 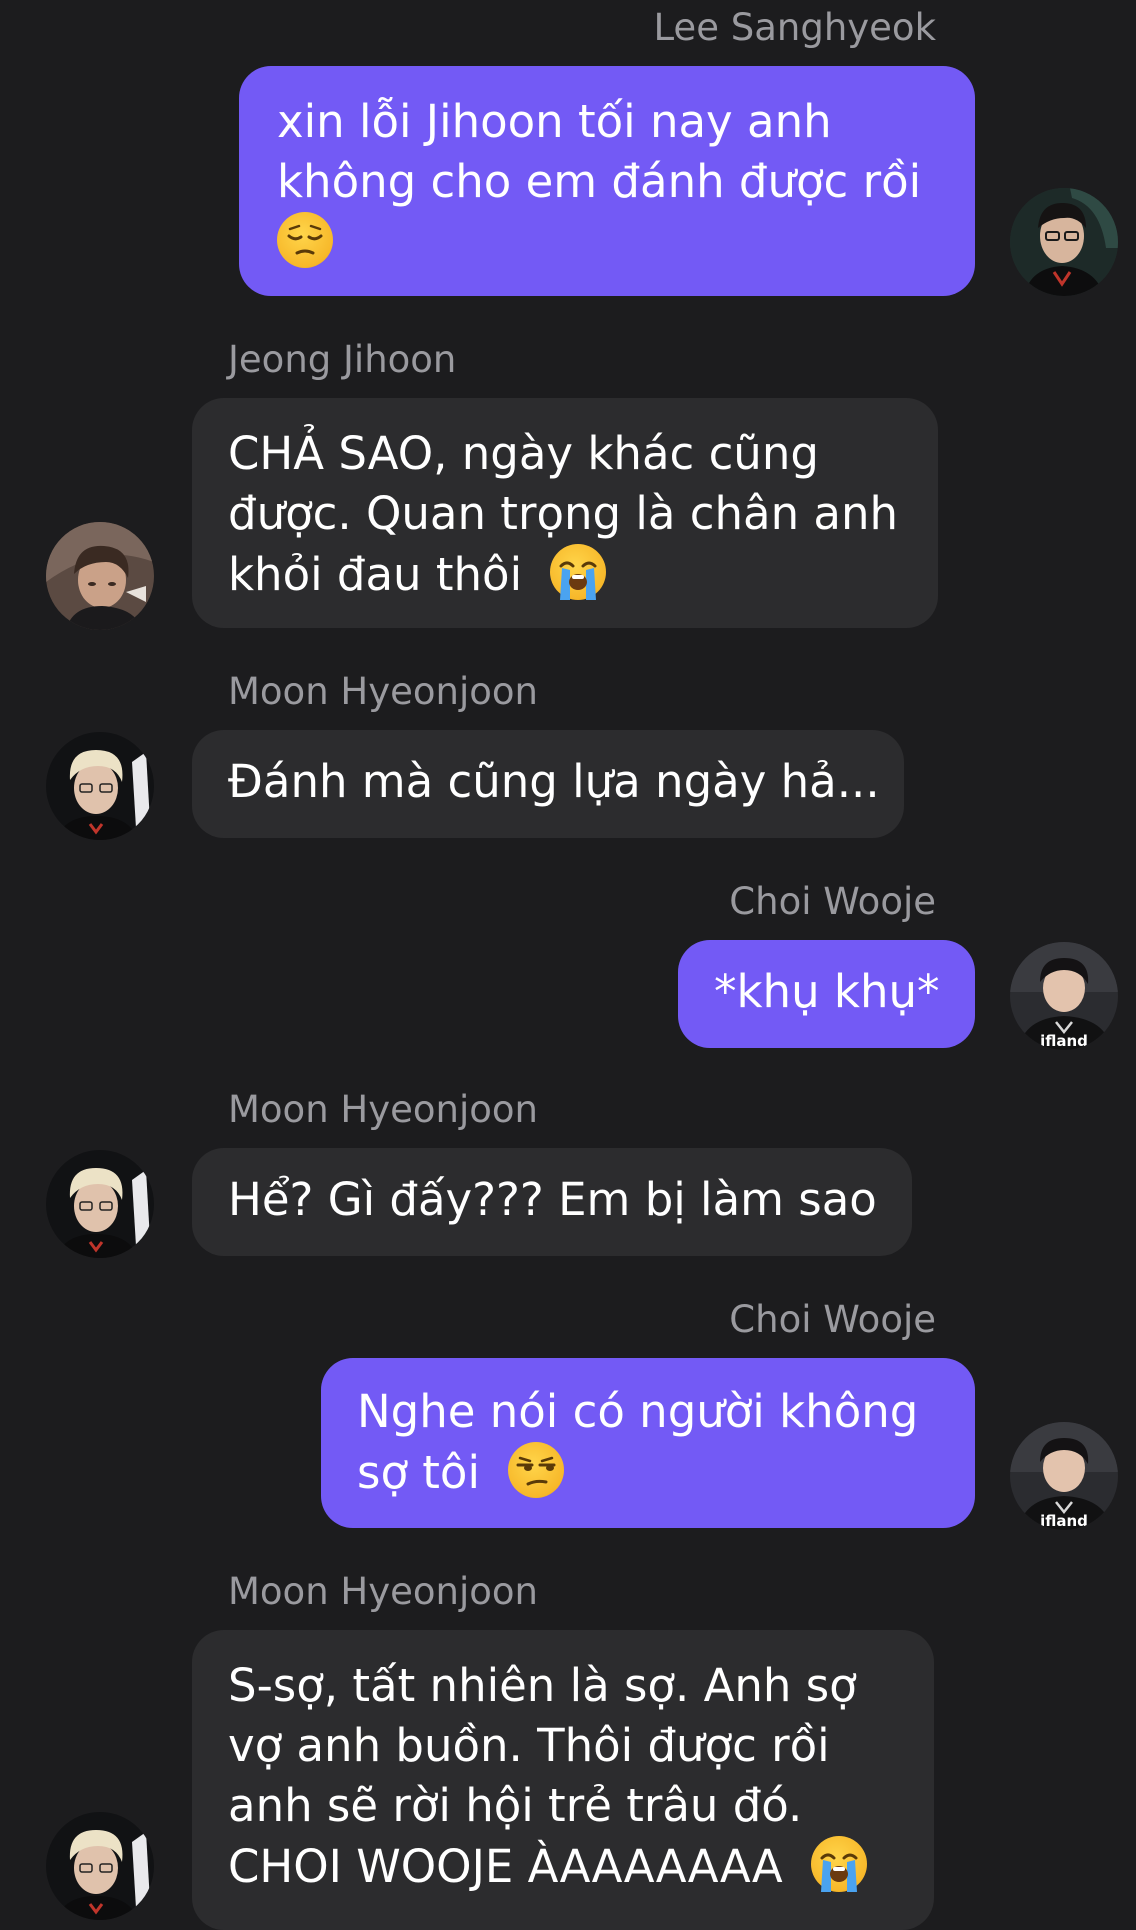 What do you see at coordinates (515, 1805) in the screenshot?
I see `message-text: anh sẽ rời hội trẻ trâu đó.` at bounding box center [515, 1805].